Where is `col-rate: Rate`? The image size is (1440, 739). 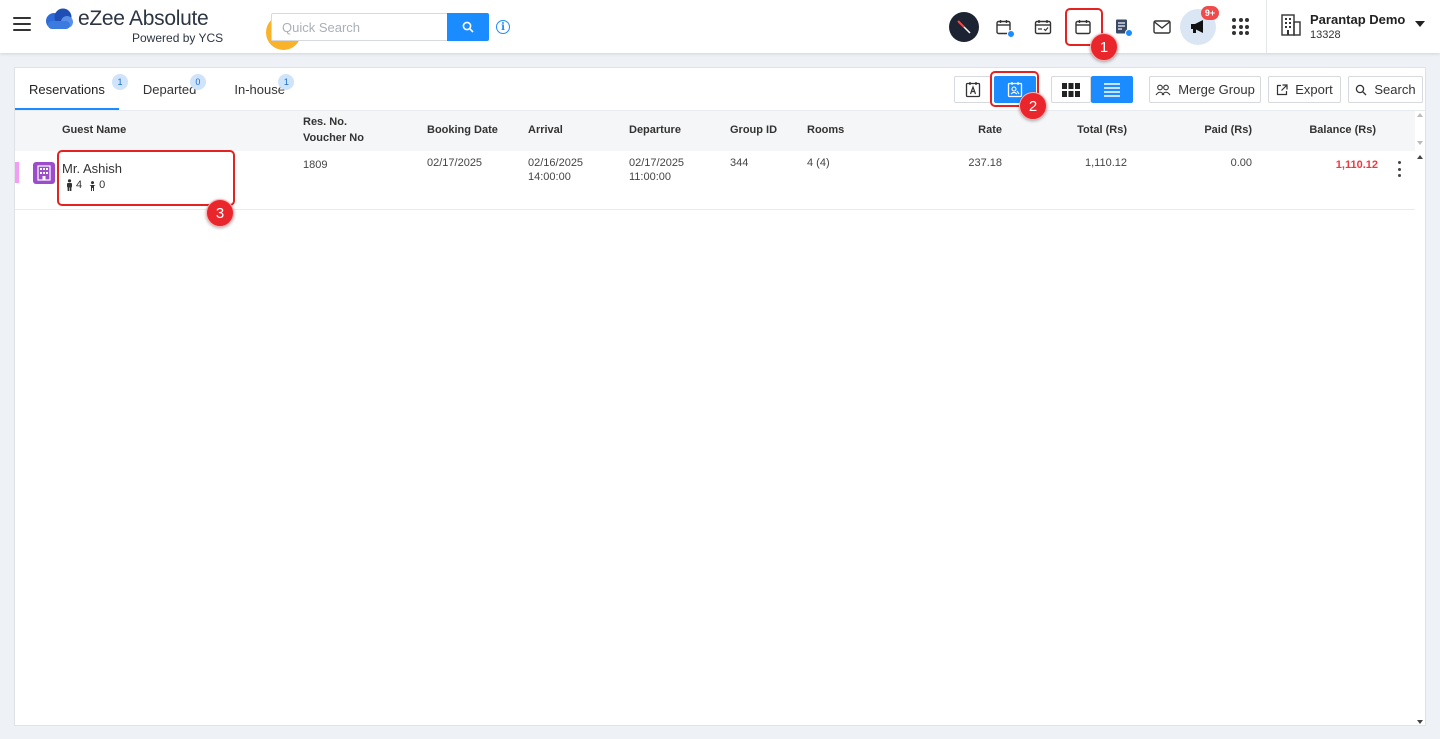
col-rate: Rate is located at coordinates (990, 130).